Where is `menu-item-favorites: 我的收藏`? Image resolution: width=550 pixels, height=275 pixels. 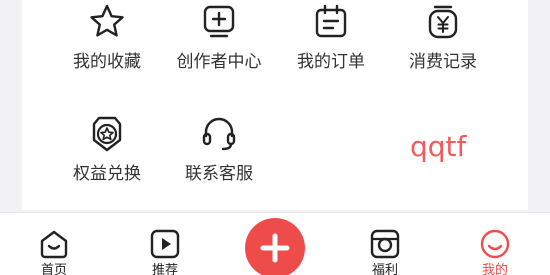 menu-item-favorites: 我的收藏 is located at coordinates (107, 37).